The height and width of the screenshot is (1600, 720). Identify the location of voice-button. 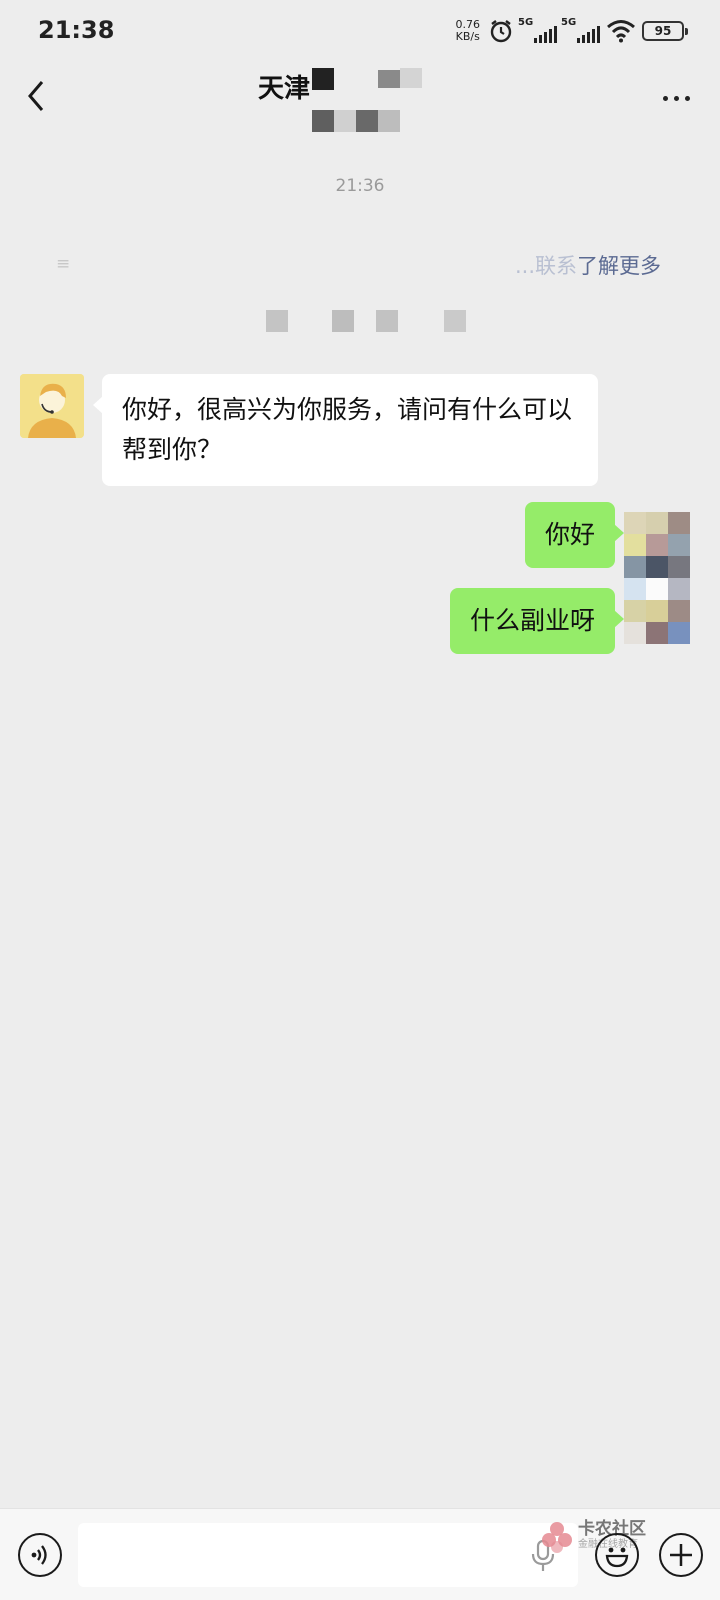
(40, 1555).